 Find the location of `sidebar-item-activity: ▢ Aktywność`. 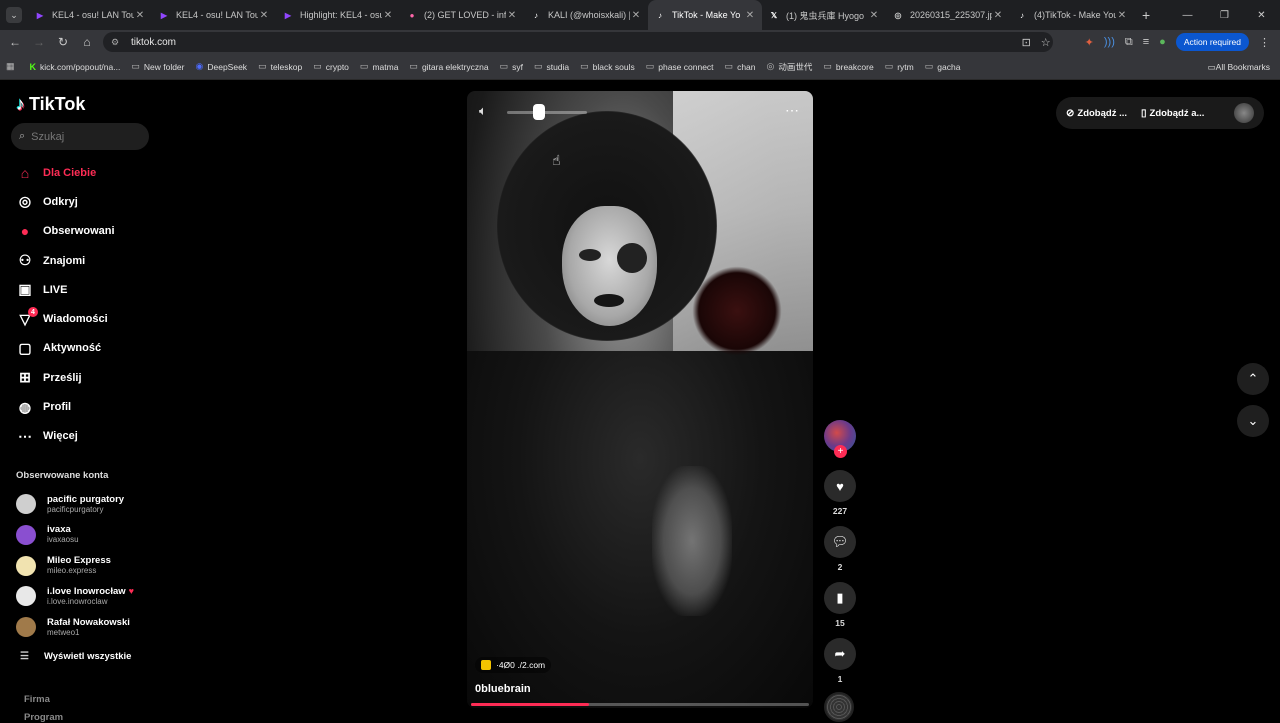

sidebar-item-activity: ▢ Aktywność is located at coordinates (80, 348).